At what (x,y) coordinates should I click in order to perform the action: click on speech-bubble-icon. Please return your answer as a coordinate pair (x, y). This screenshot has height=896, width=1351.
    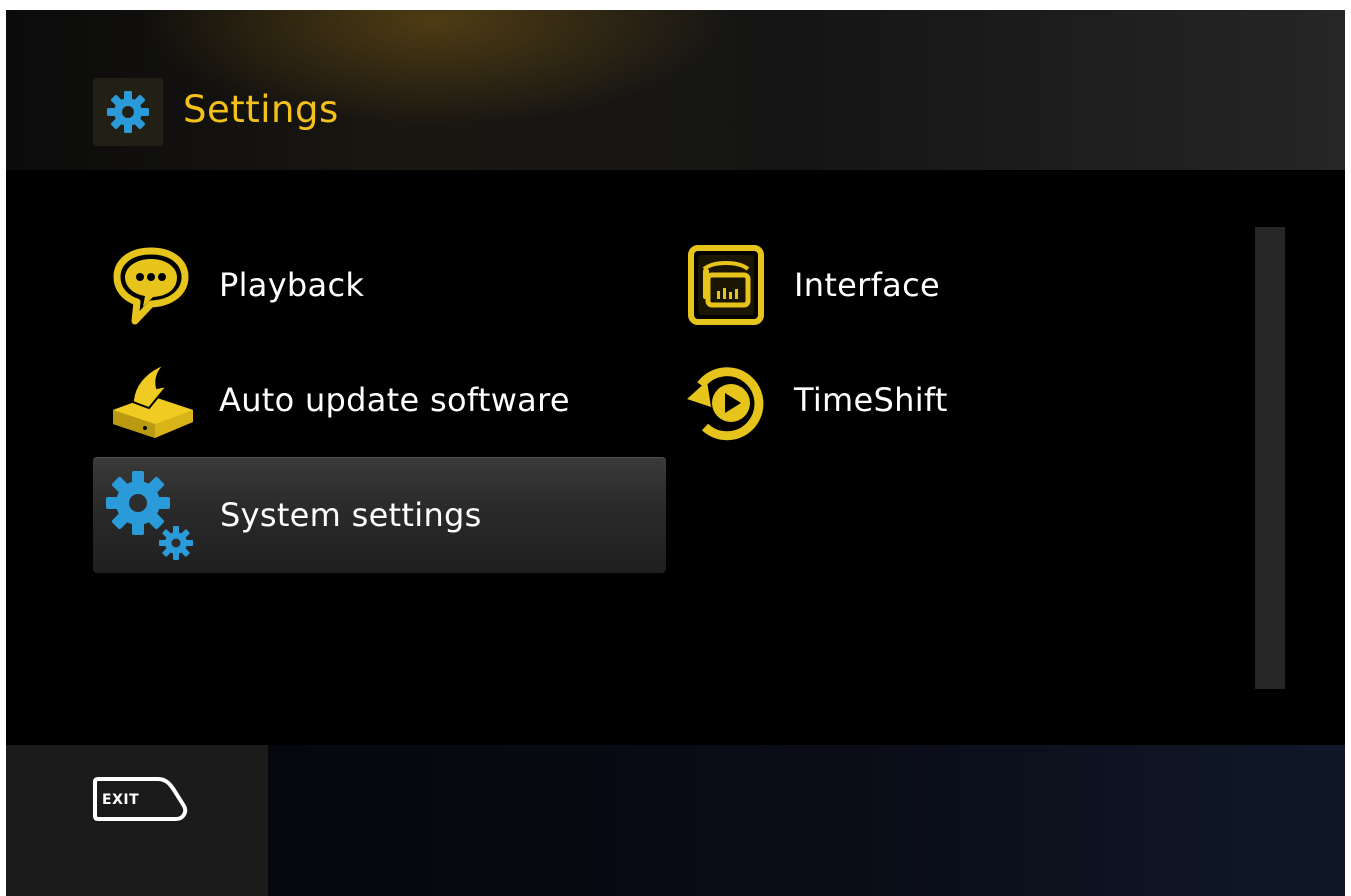
    Looking at the image, I should click on (151, 285).